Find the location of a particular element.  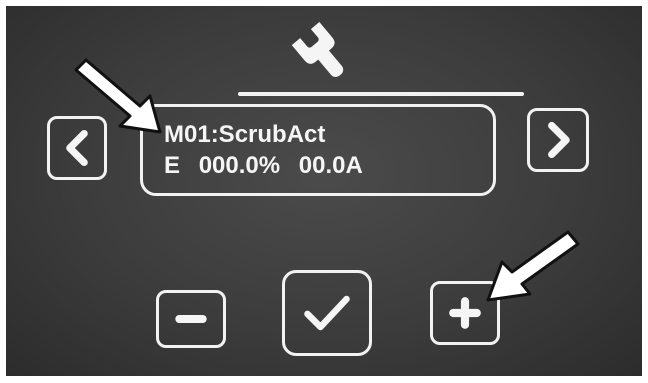

wrench-icon is located at coordinates (321, 52).